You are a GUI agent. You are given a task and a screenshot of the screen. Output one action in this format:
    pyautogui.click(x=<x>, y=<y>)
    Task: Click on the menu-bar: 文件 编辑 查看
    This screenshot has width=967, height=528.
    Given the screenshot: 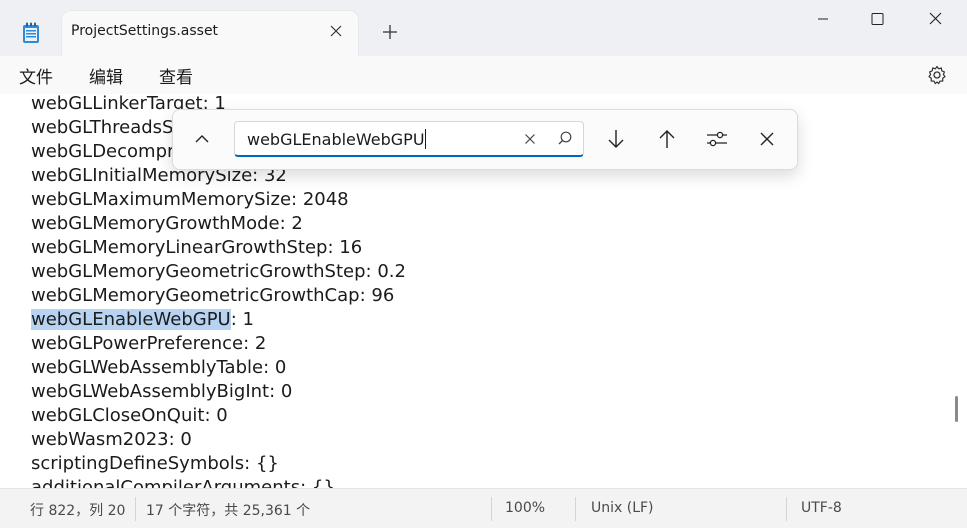 What is the action you would take?
    pyautogui.click(x=483, y=75)
    